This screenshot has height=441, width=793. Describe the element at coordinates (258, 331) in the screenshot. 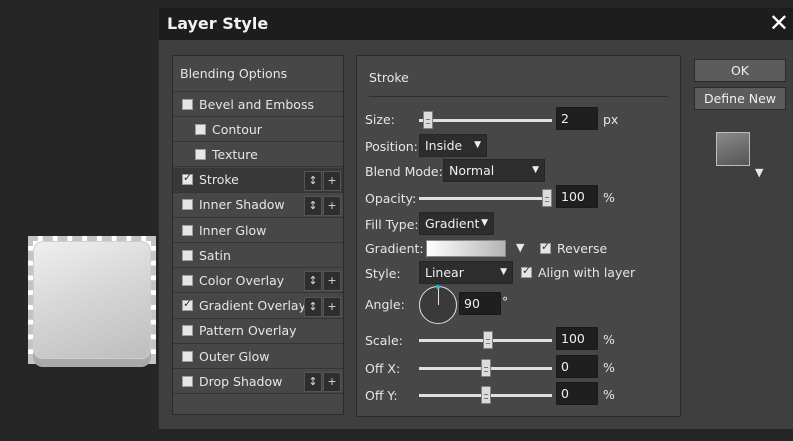

I see `list-item: Pattern Overlay` at that location.